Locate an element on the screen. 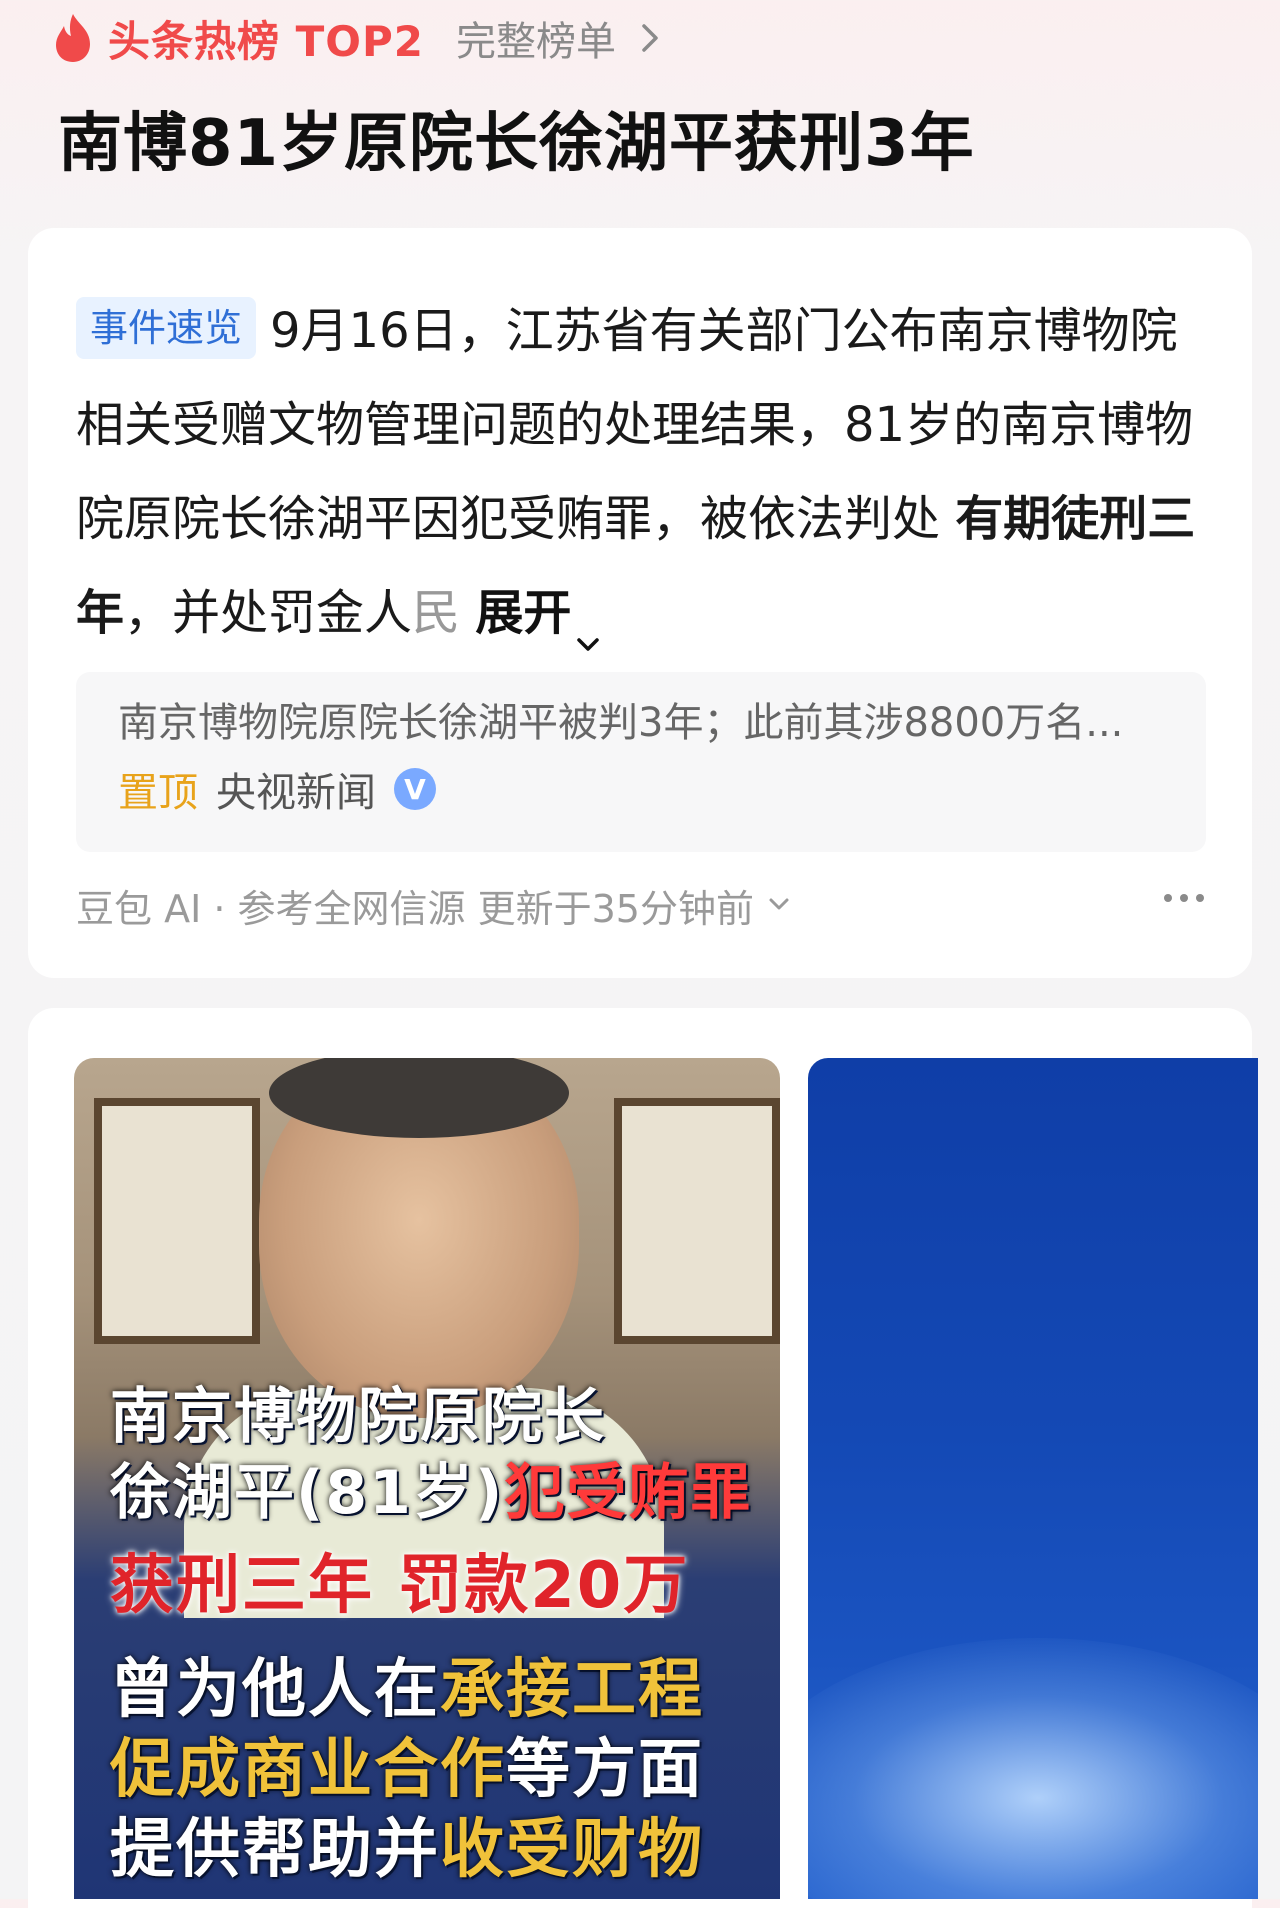 The image size is (1280, 1908). caption-highlight: 收受财物 is located at coordinates (572, 1850).